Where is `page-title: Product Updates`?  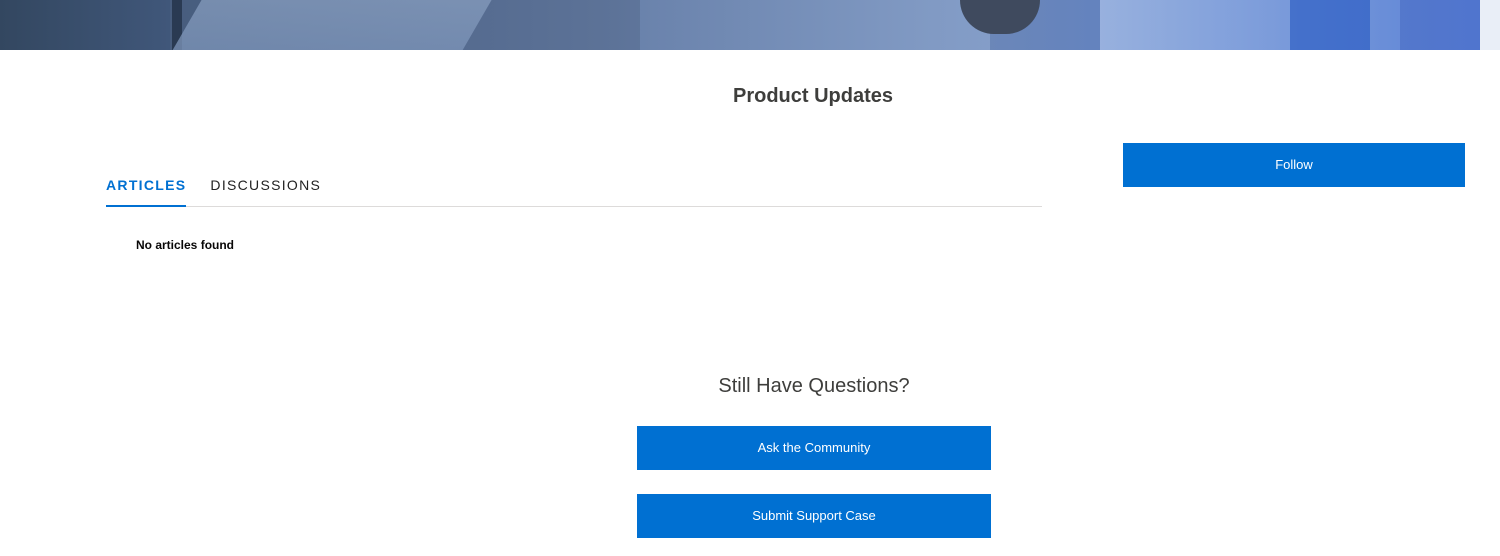
page-title: Product Updates is located at coordinates (813, 96).